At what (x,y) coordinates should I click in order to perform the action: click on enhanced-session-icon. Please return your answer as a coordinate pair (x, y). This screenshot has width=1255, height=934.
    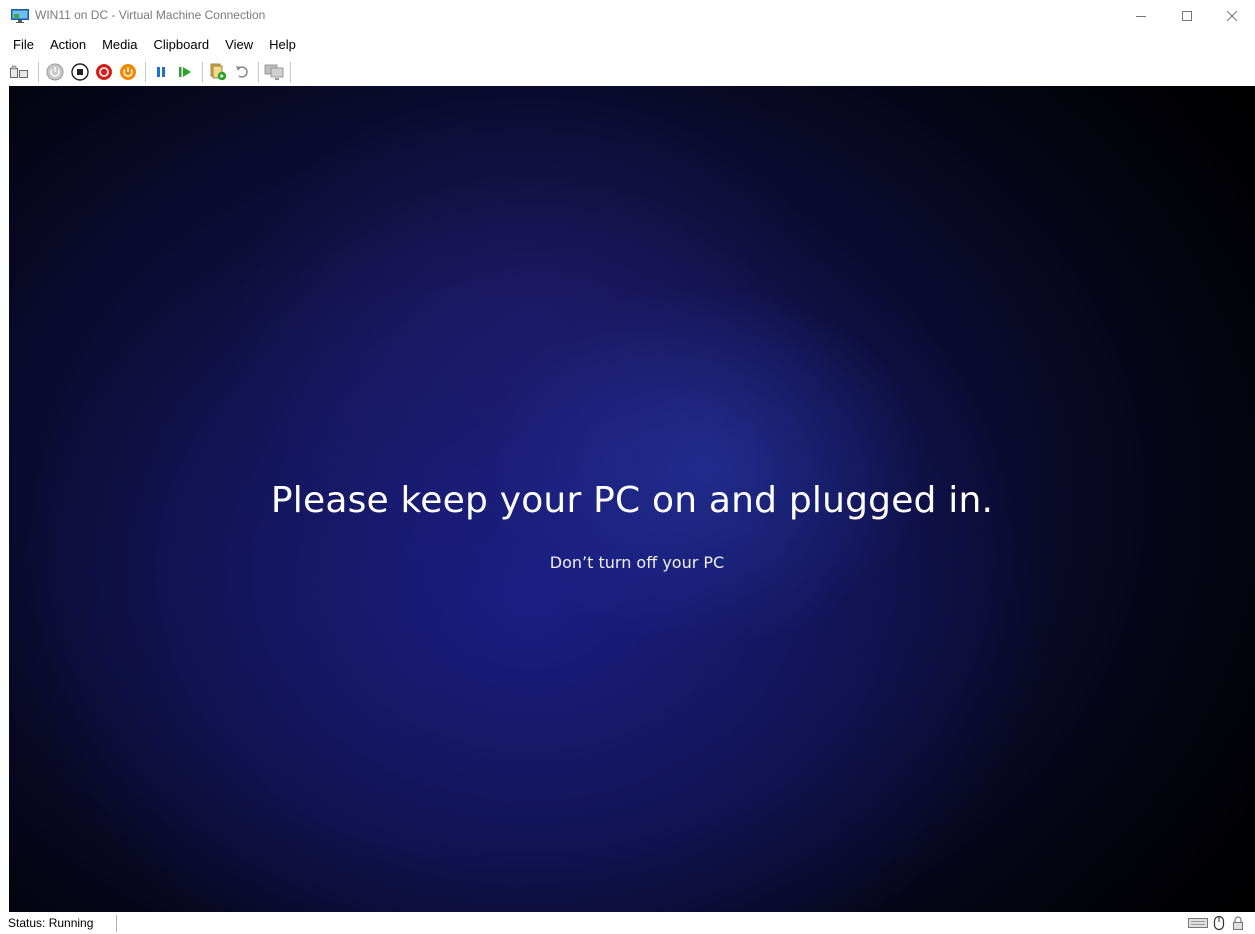
    Looking at the image, I should click on (274, 72).